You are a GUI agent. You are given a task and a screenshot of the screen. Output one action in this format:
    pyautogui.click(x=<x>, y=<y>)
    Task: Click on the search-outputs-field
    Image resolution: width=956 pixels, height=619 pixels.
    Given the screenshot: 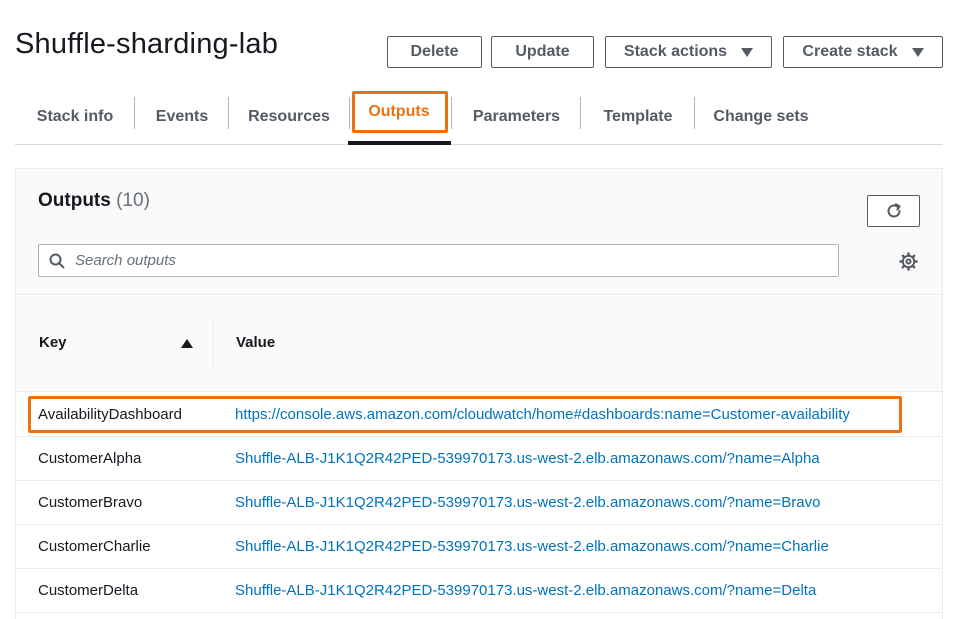 What is the action you would take?
    pyautogui.click(x=438, y=260)
    